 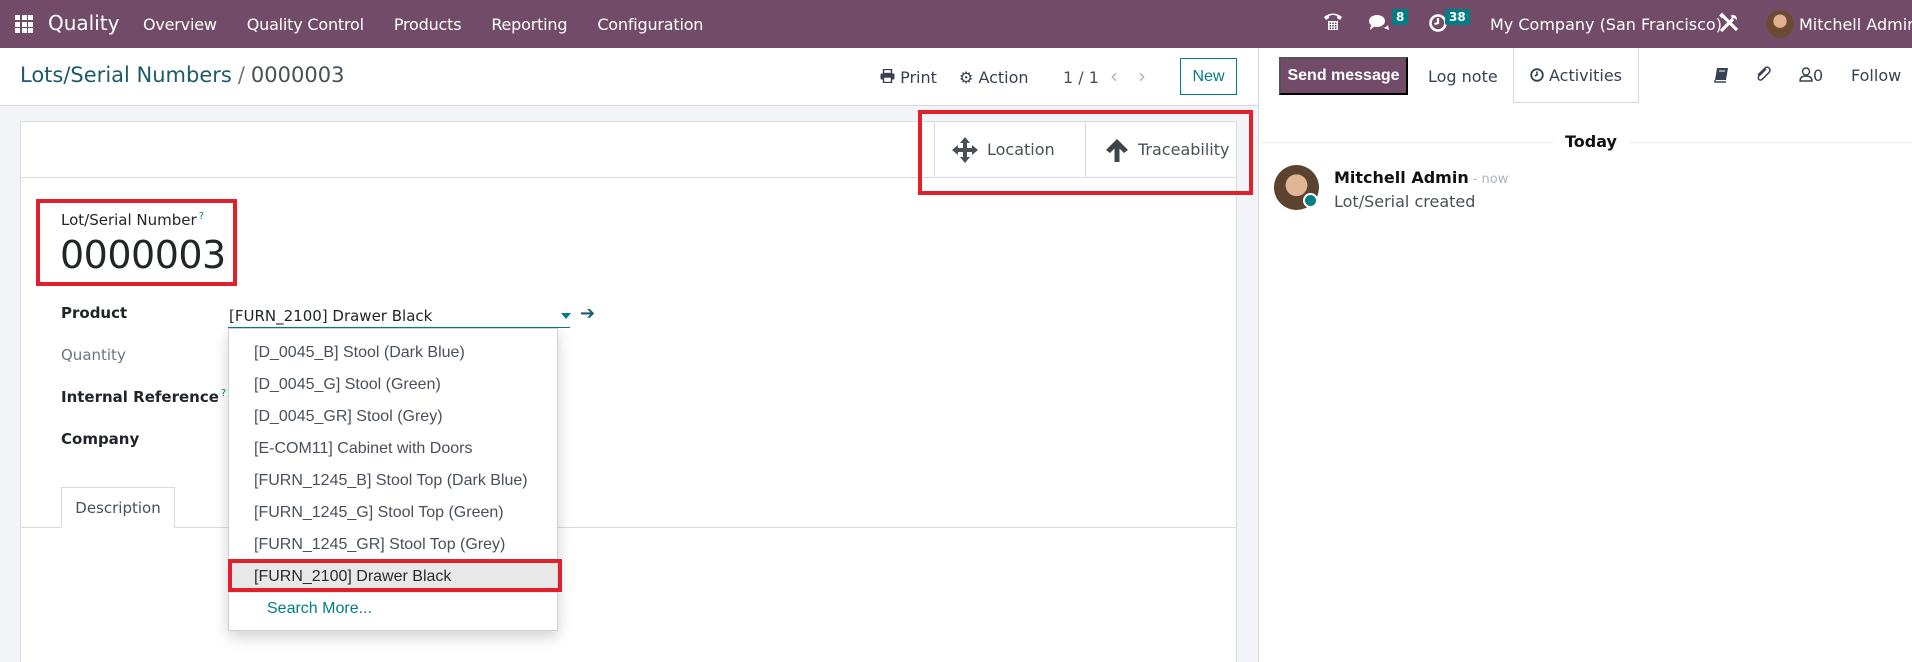 I want to click on dropdown-option: [FURN_1245_G] Stool Top (Green), so click(x=393, y=513).